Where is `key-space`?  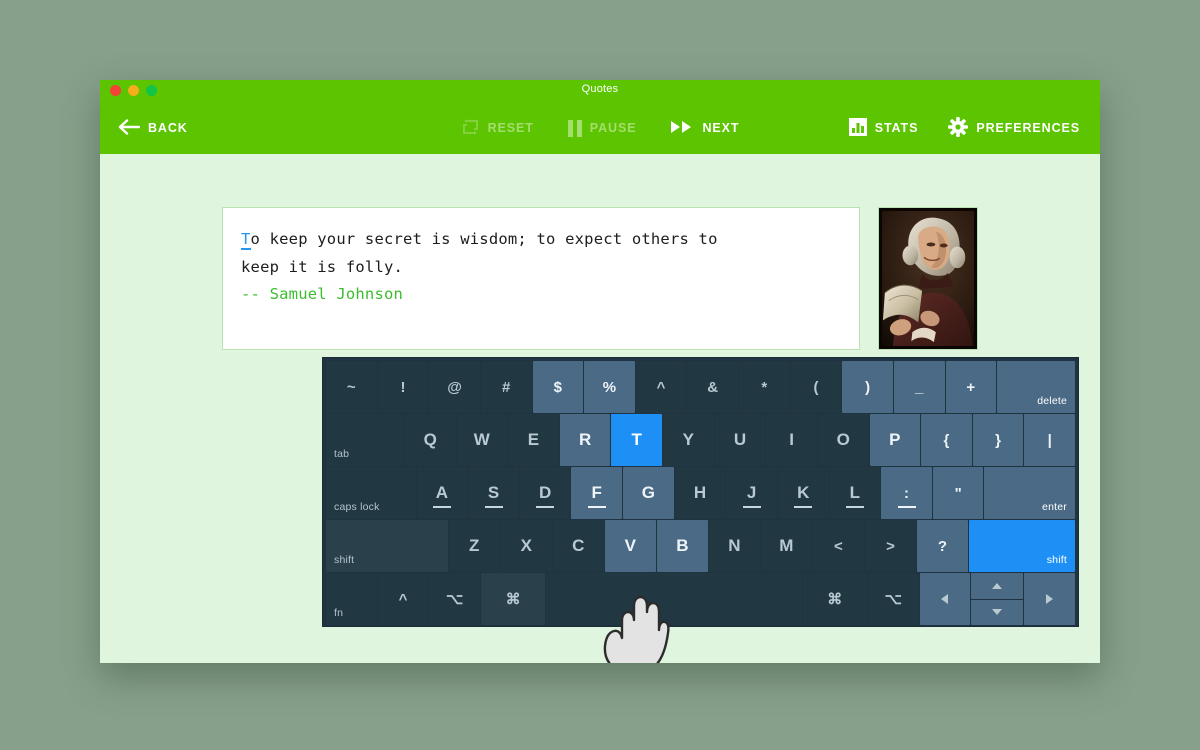
key-space is located at coordinates (674, 599).